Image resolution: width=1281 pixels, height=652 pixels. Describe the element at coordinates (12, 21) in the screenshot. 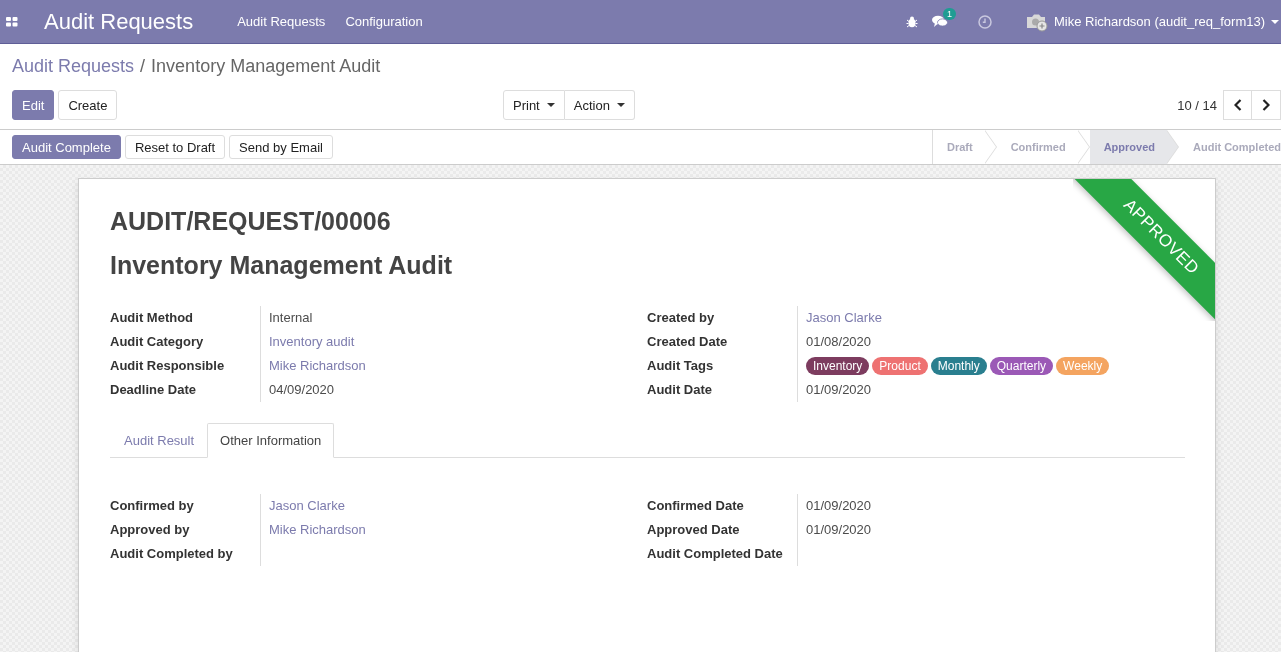

I see `apps-menu-icon` at that location.